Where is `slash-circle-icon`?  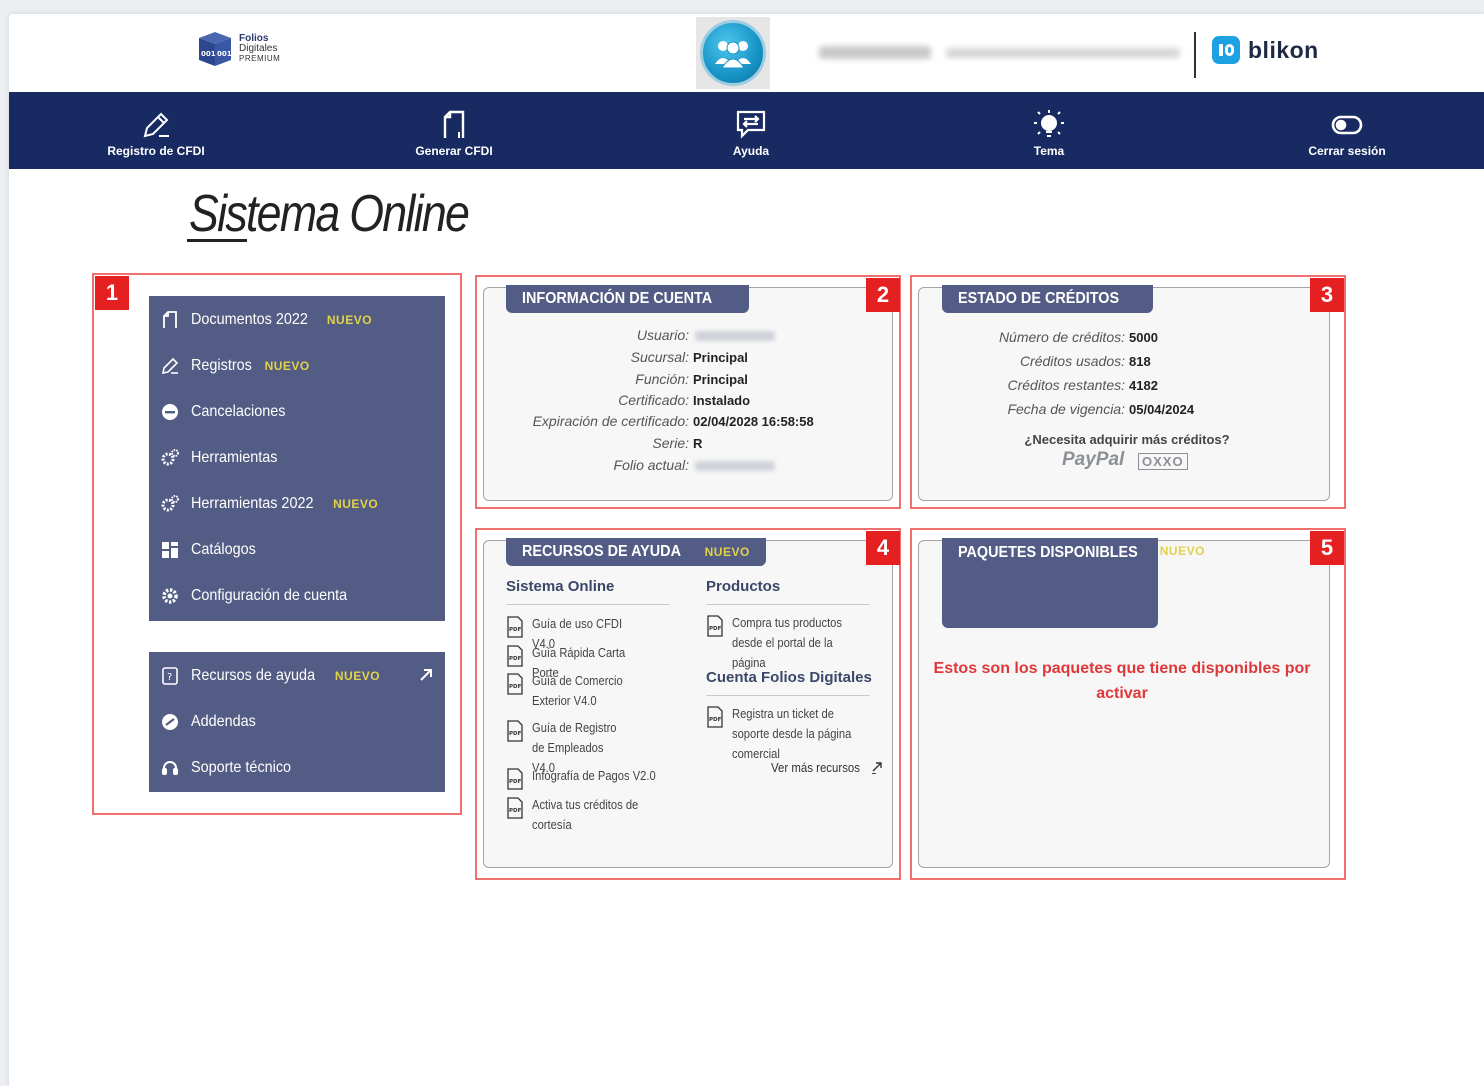
slash-circle-icon is located at coordinates (170, 722).